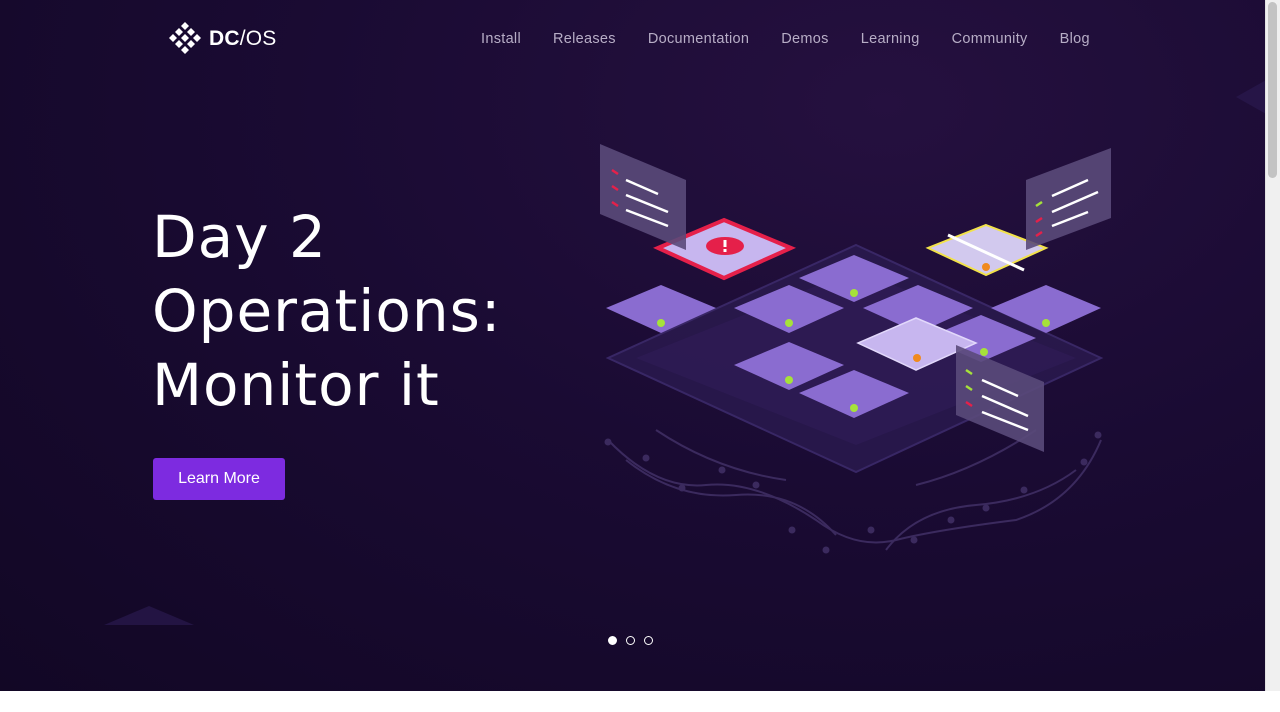 The height and width of the screenshot is (712, 1280). I want to click on logo-wordmark: DC/OS, so click(243, 39).